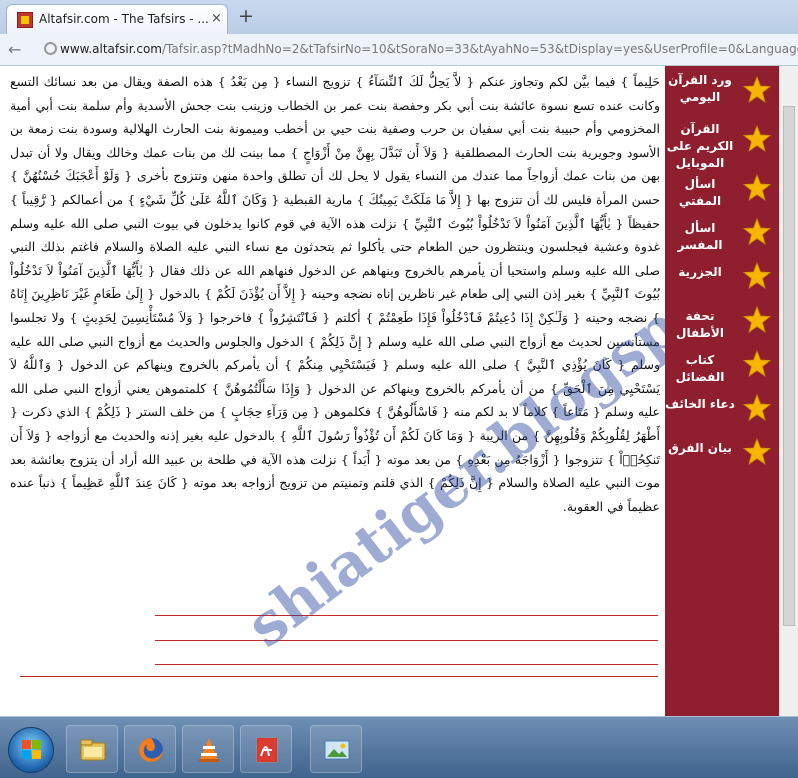 This screenshot has height=778, width=798. I want to click on taskbar-firefox-button, so click(150, 749).